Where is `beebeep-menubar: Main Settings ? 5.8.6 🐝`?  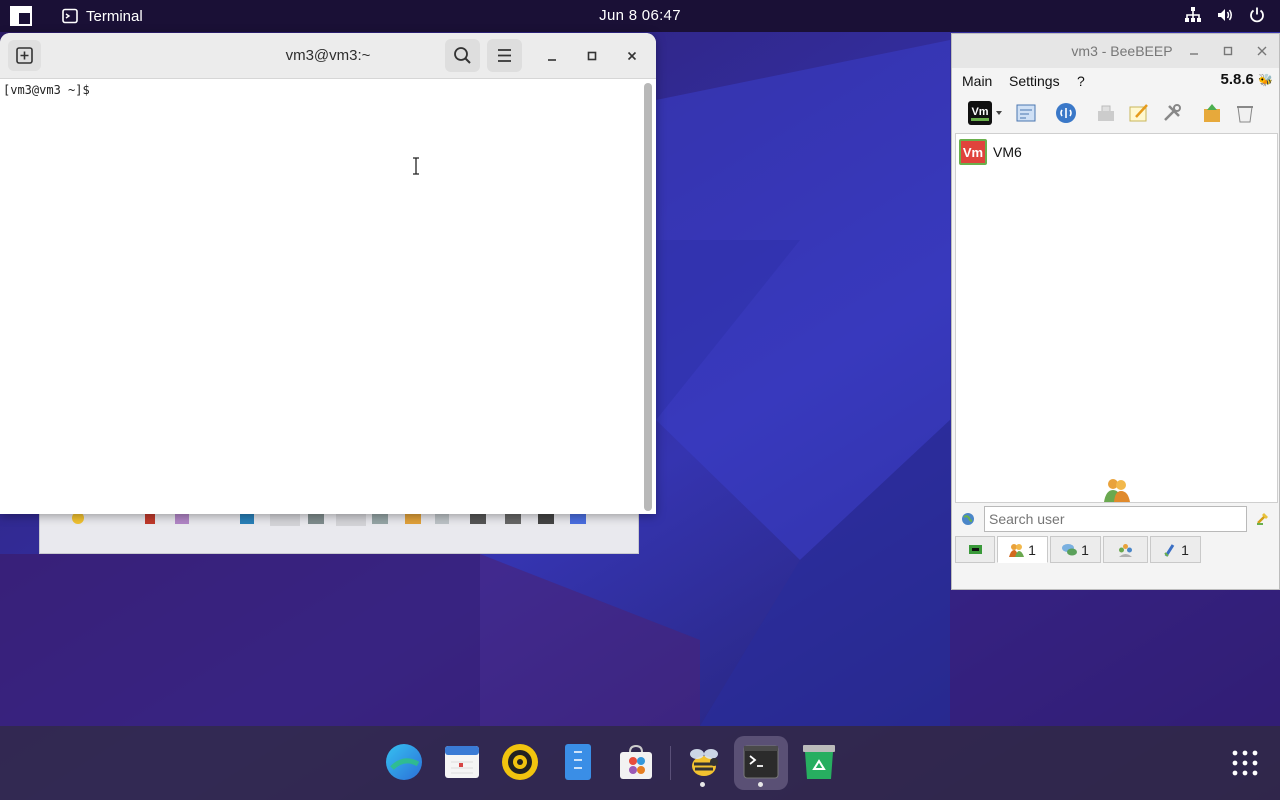
beebeep-menubar: Main Settings ? 5.8.6 🐝 is located at coordinates (1115, 81).